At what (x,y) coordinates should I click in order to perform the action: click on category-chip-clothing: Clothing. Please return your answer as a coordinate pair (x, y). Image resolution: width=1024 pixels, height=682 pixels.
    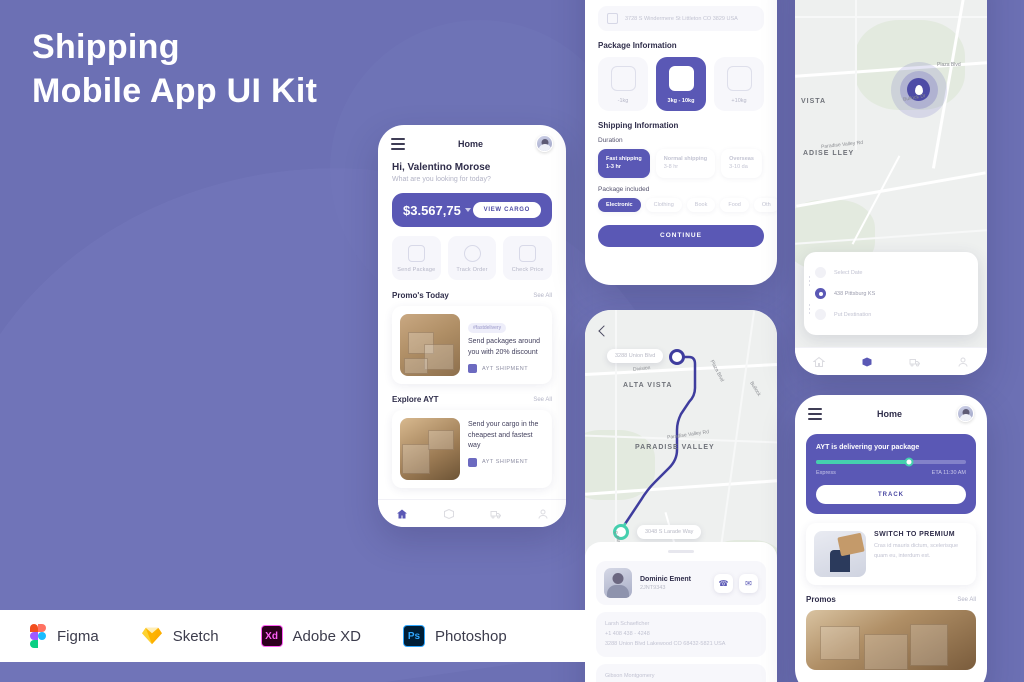
    Looking at the image, I should click on (663, 204).